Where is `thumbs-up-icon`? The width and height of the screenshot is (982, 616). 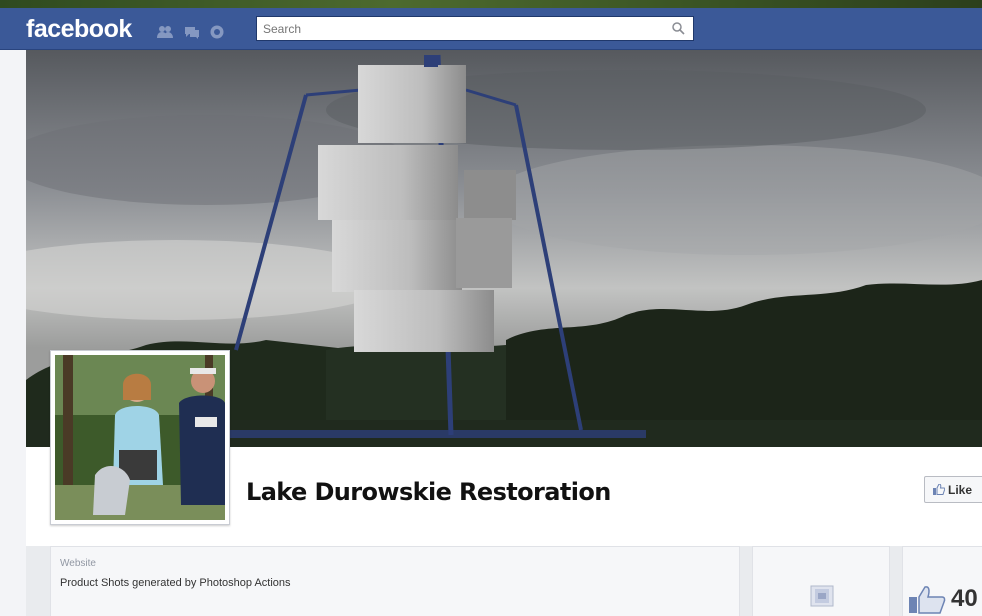 thumbs-up-icon is located at coordinates (939, 489).